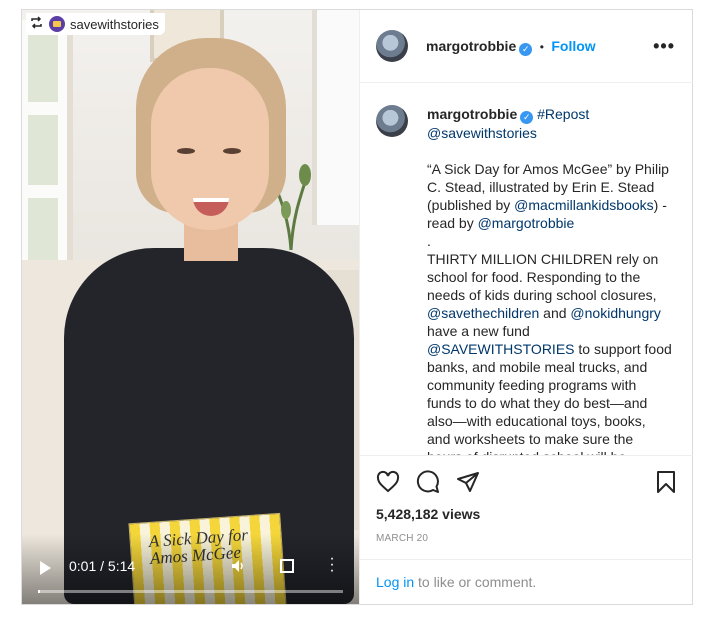  I want to click on mention-link: @savethechildren, so click(483, 313).